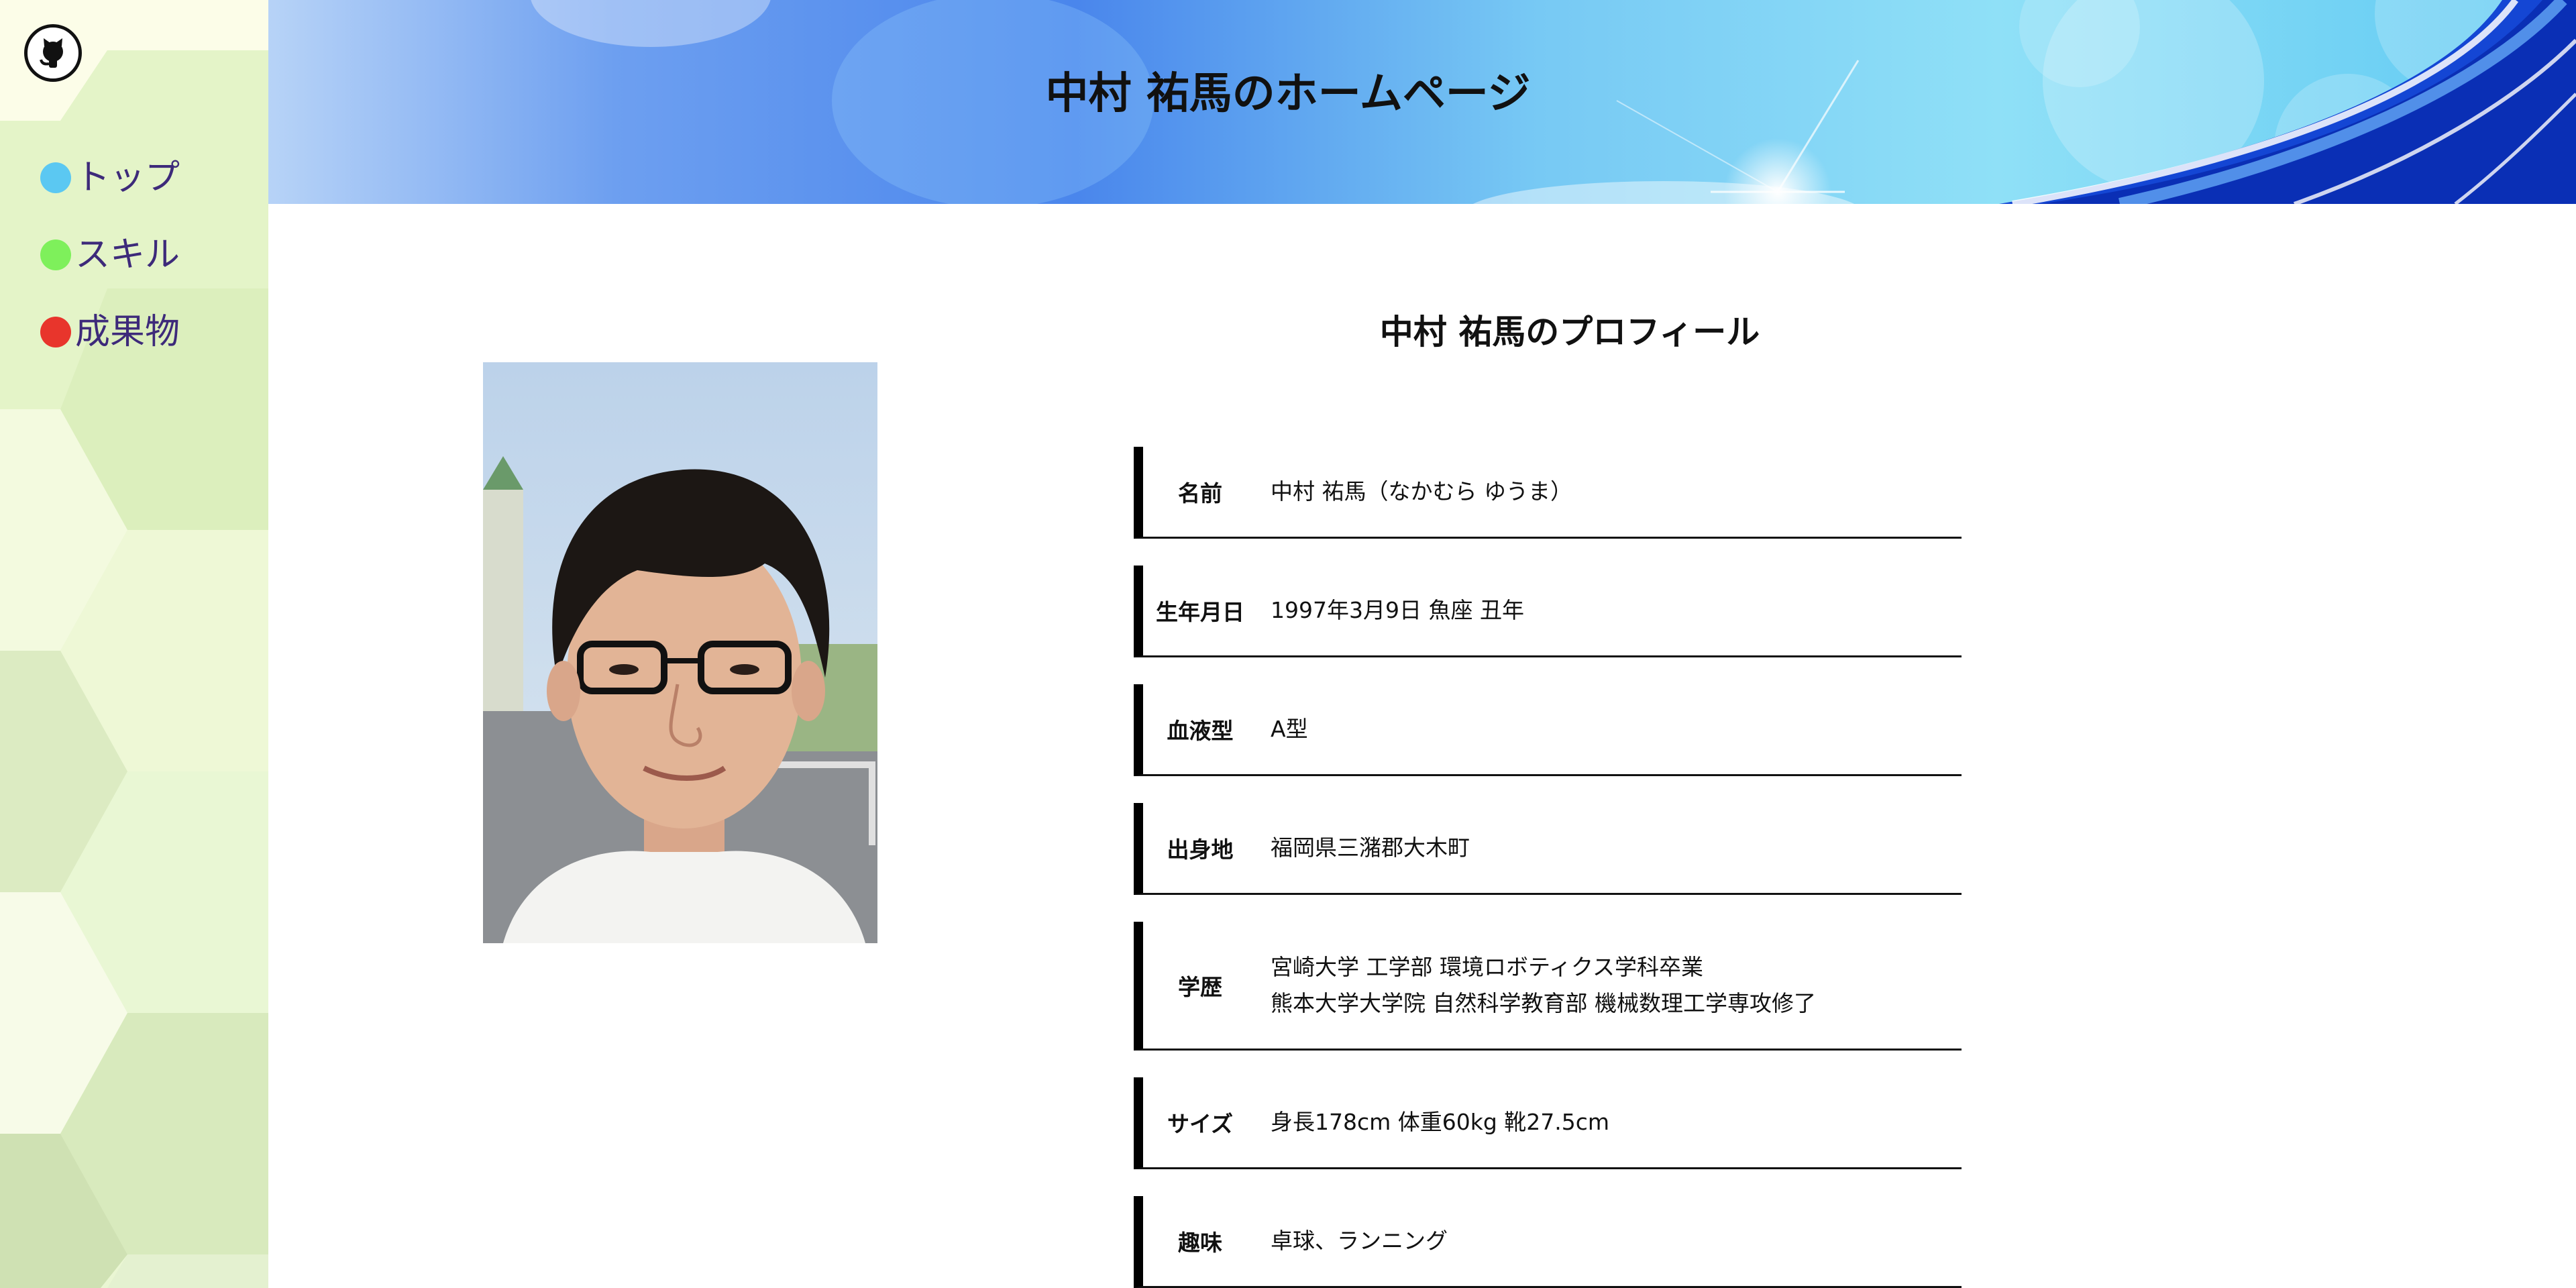 This screenshot has height=1288, width=2576. I want to click on github-icon, so click(53, 53).